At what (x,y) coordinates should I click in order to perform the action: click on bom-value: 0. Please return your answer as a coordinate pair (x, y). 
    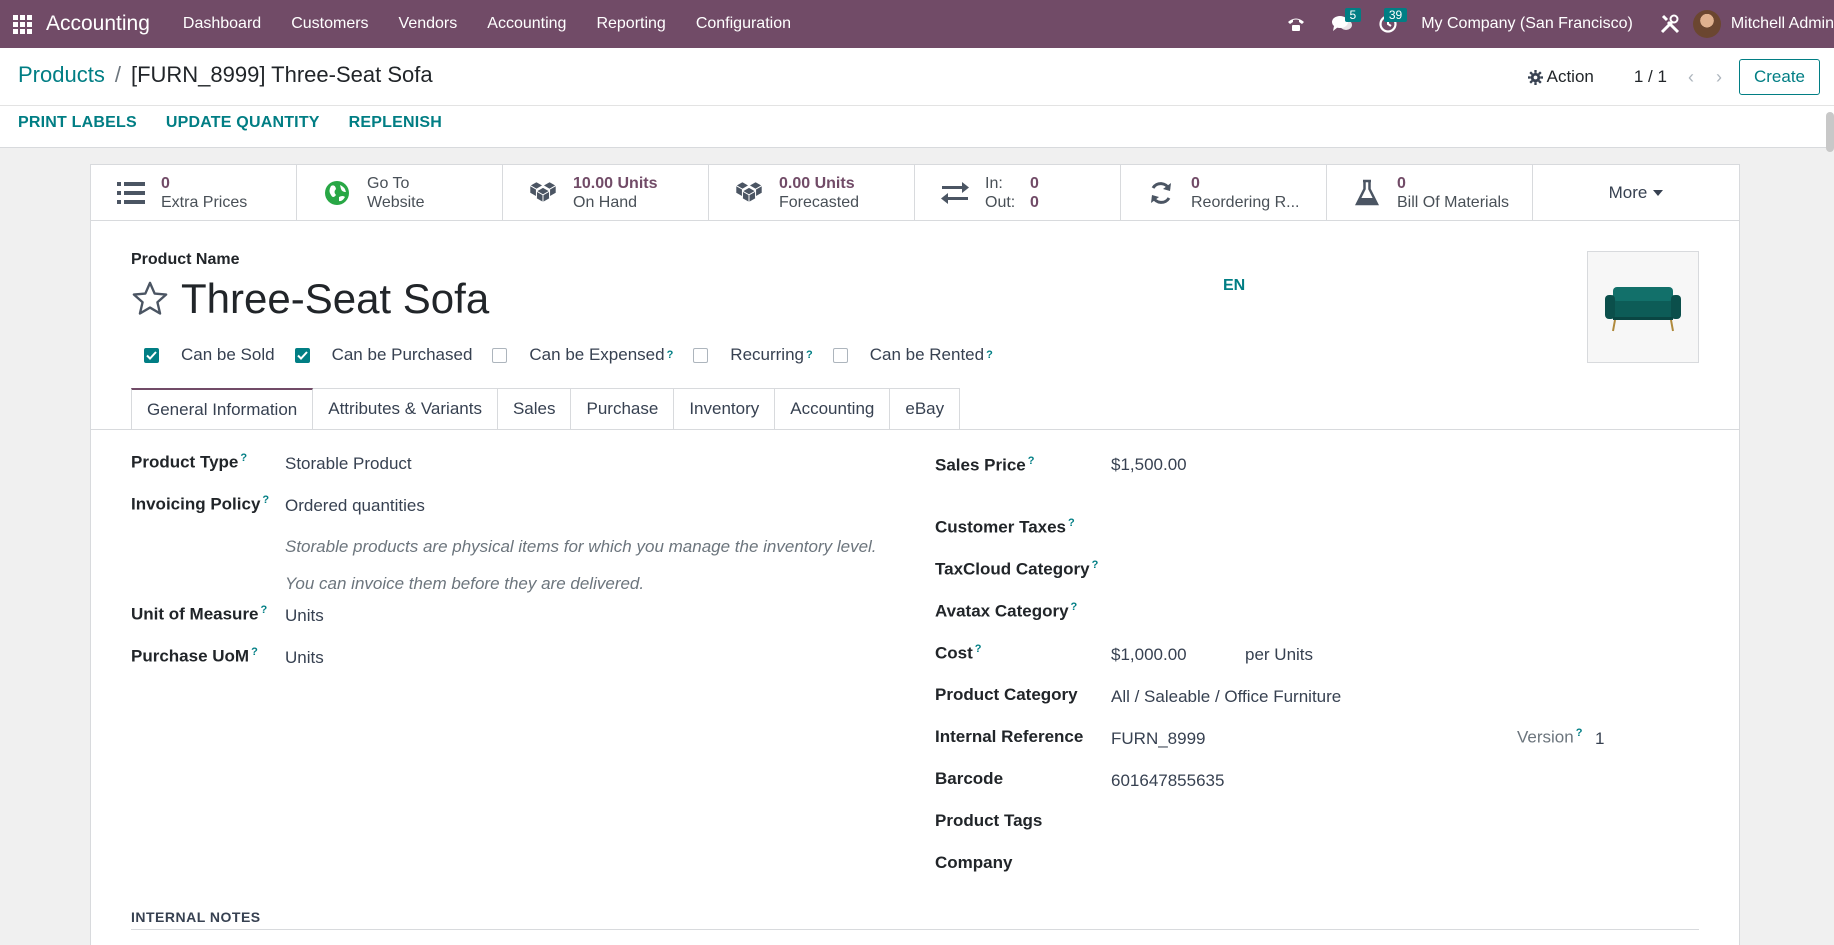
    Looking at the image, I should click on (1401, 183).